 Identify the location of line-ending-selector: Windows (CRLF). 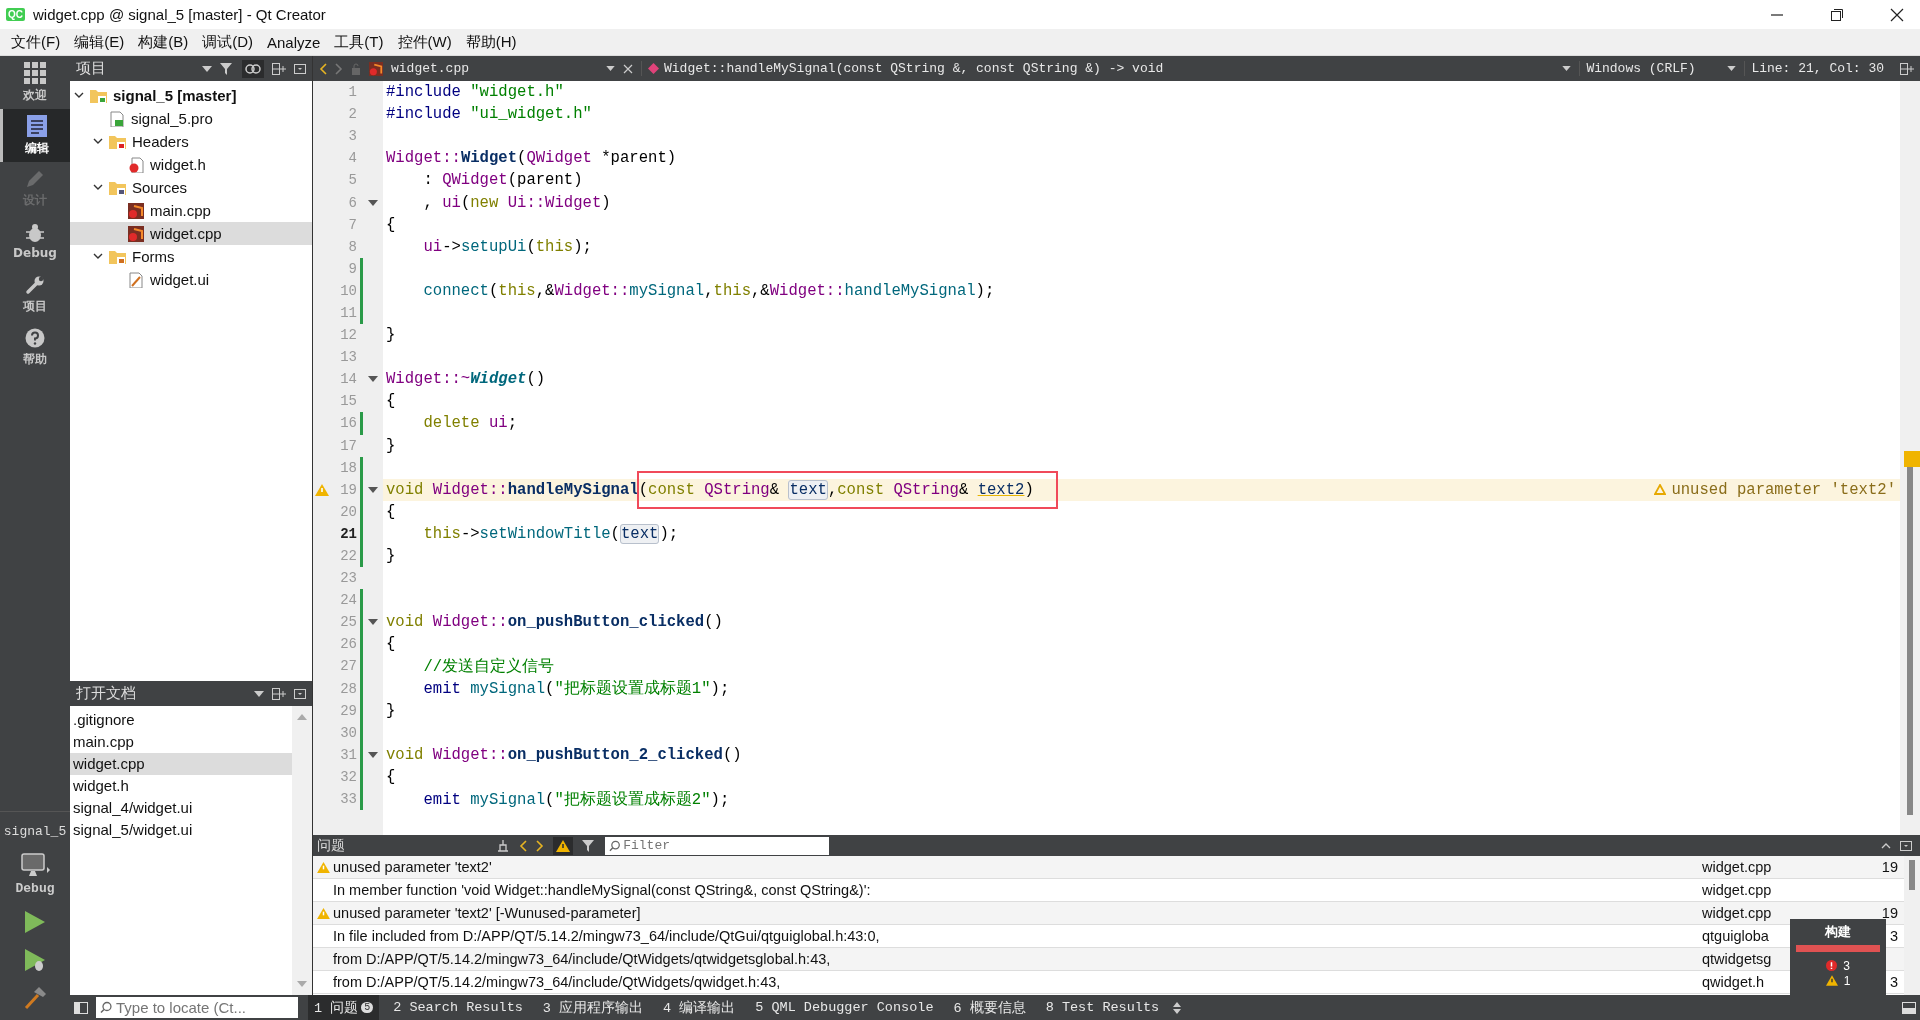
(1658, 68).